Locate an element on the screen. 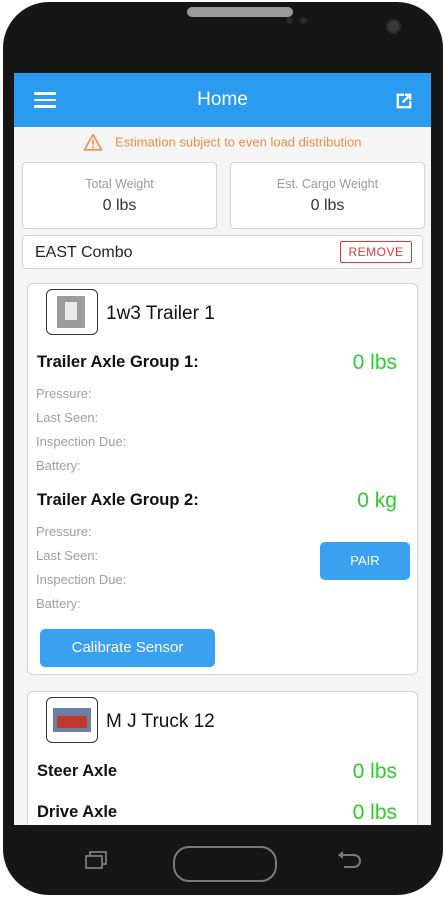  pair-button: PAIR is located at coordinates (365, 561).